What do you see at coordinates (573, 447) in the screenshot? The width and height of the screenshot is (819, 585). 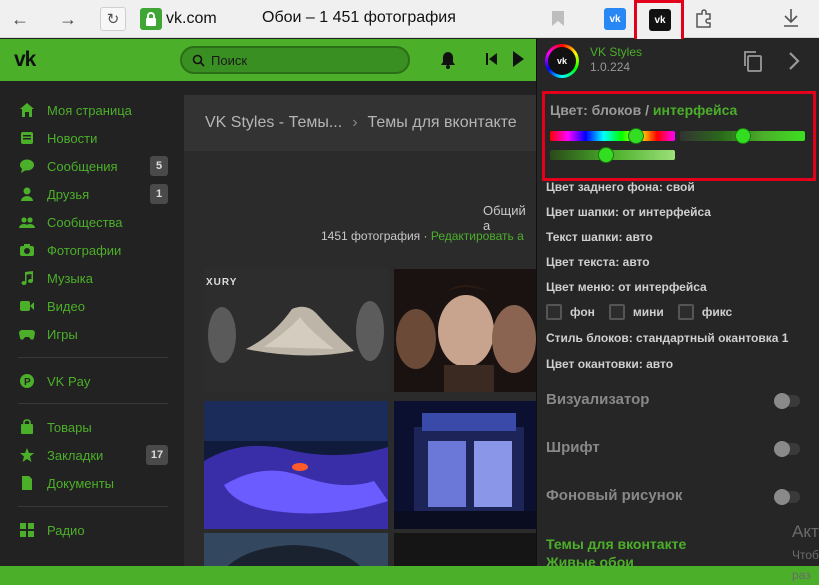 I see `font-title: Шрифт` at bounding box center [573, 447].